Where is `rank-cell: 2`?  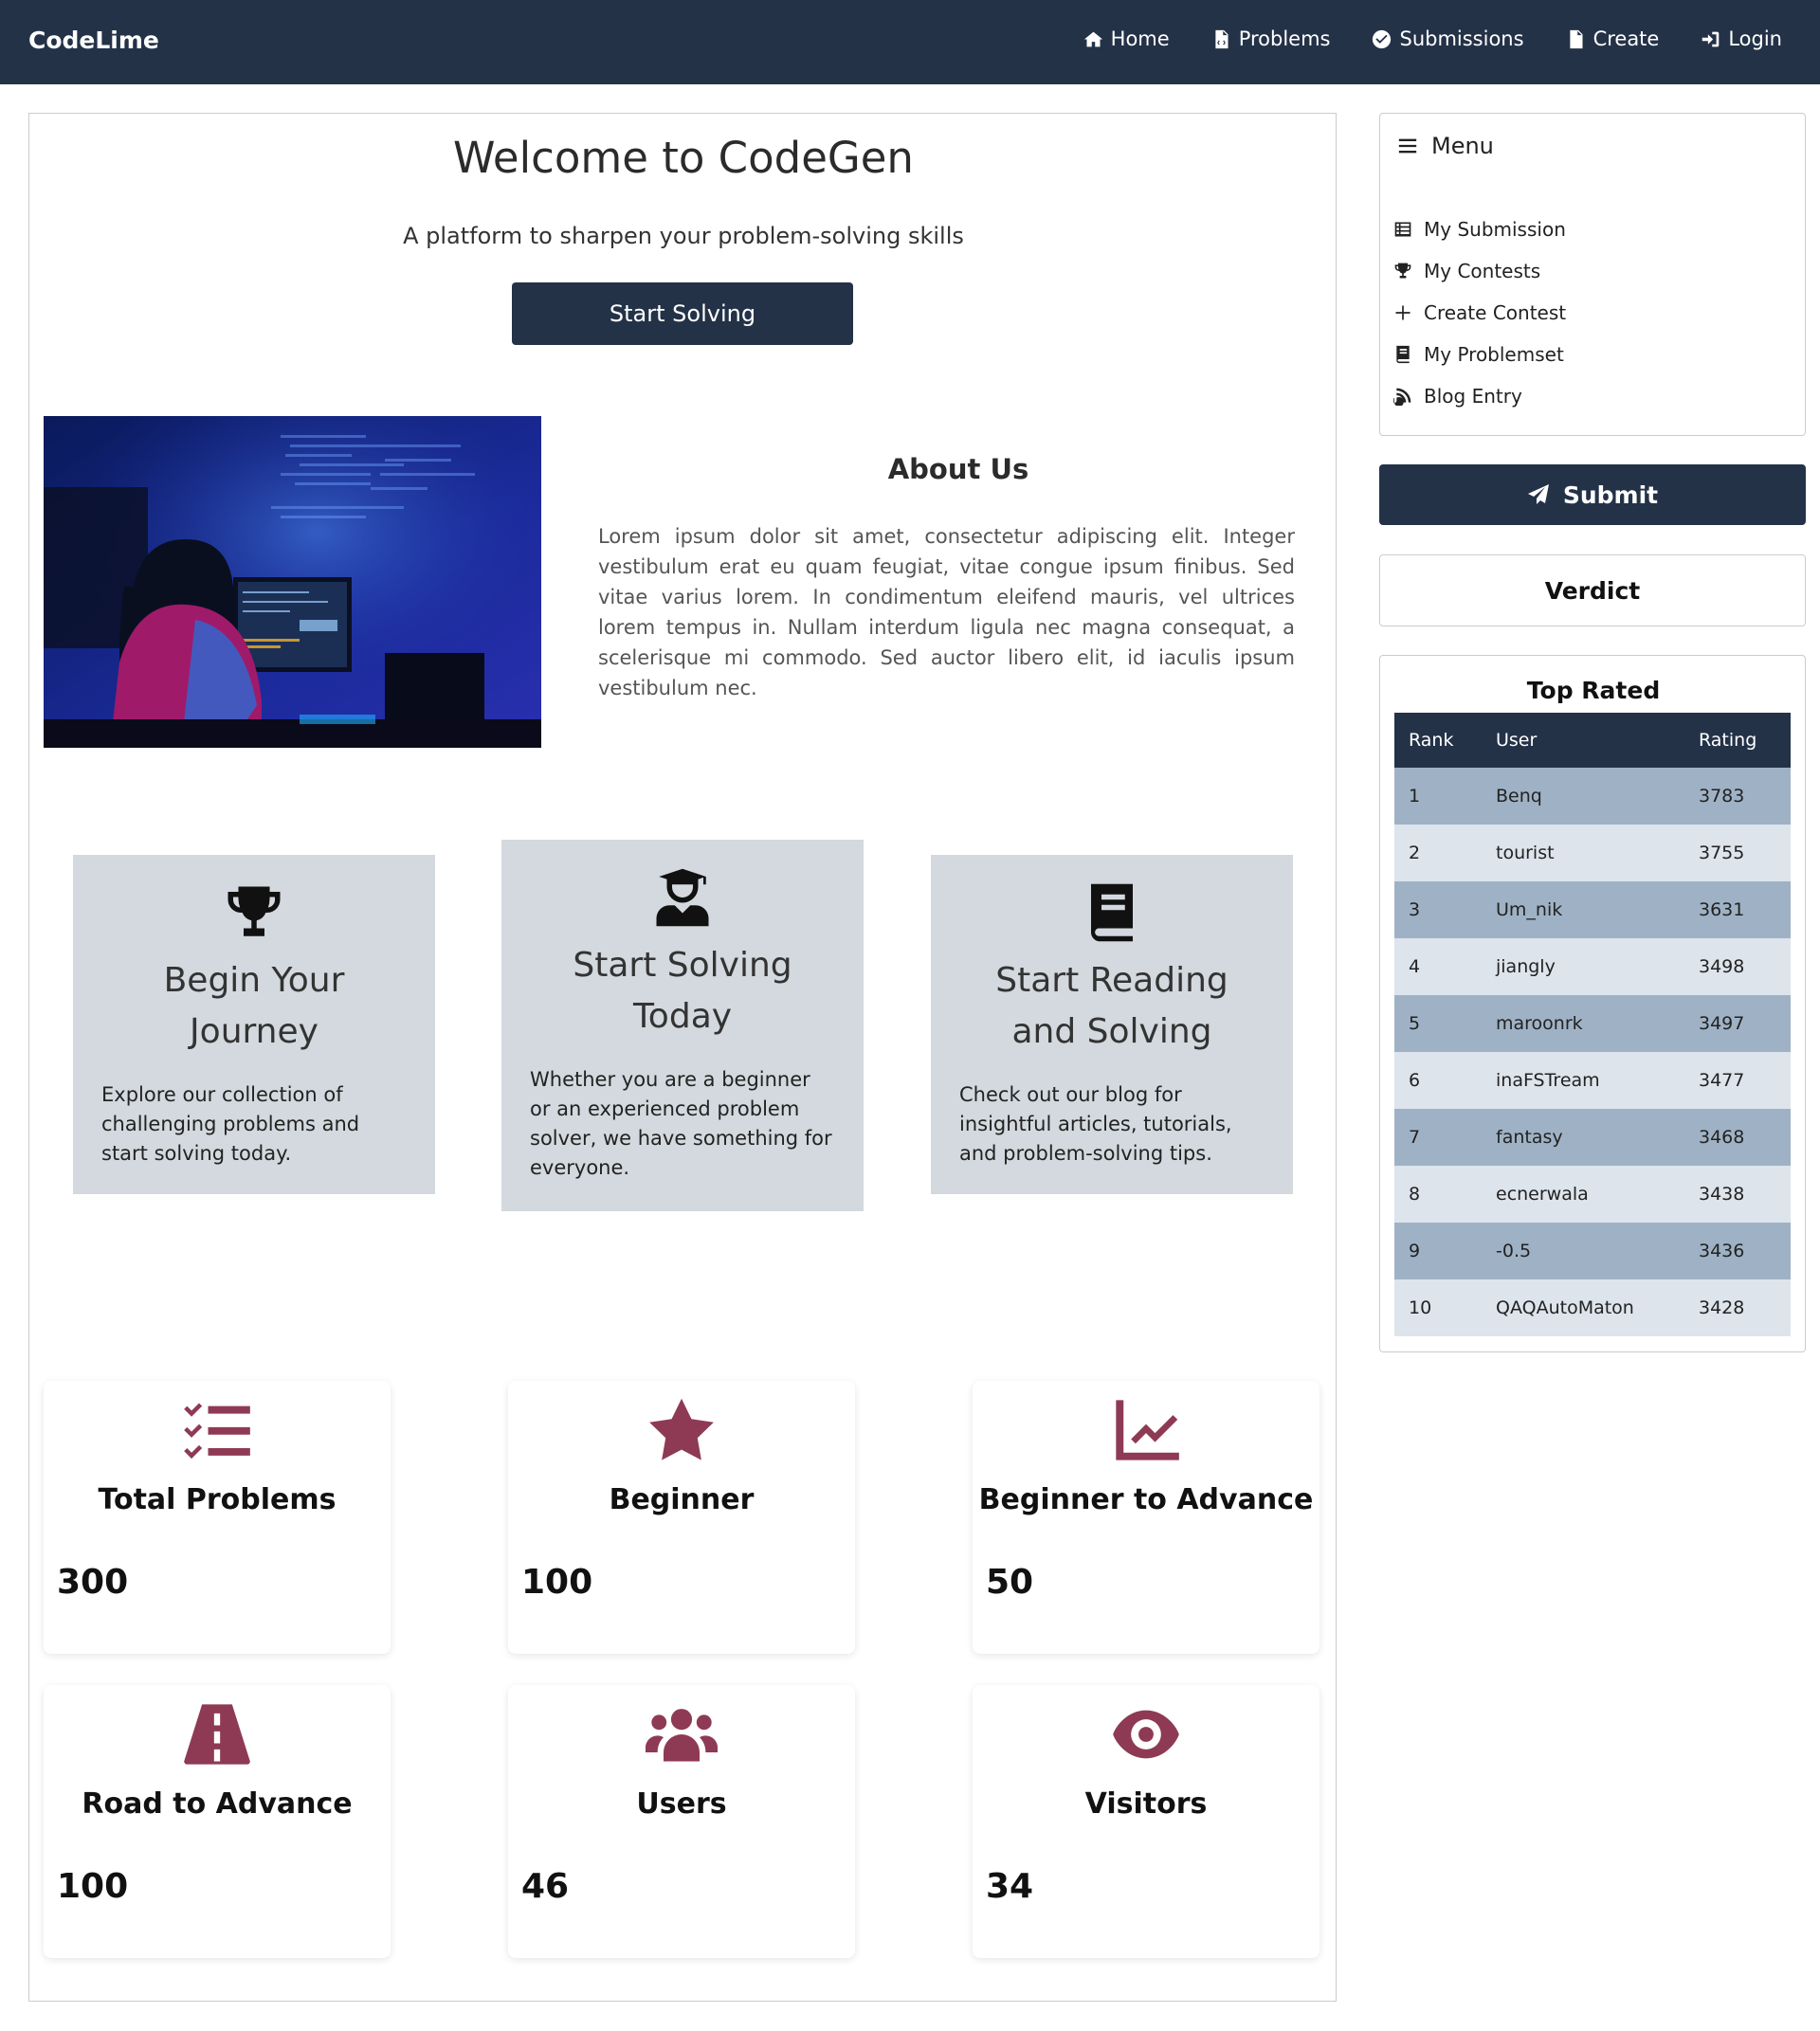 rank-cell: 2 is located at coordinates (1438, 853).